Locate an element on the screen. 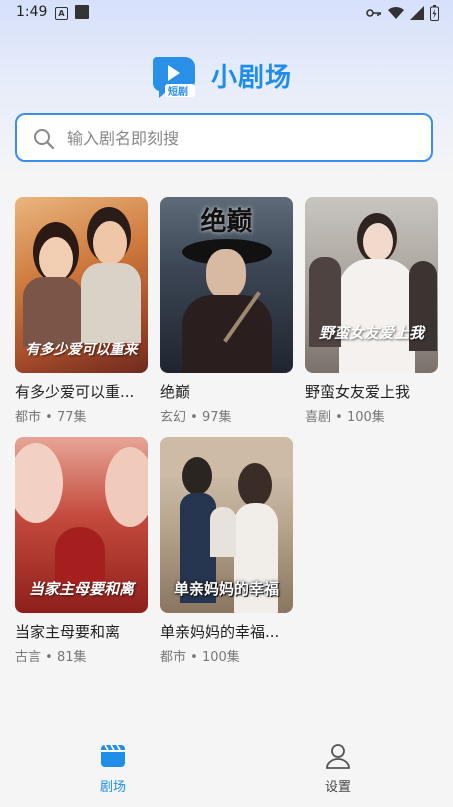 Image resolution: width=453 pixels, height=807 pixels. drama-card: 野蛮女友爱上我 野蛮女友爱上我 喜剧 • 100集 is located at coordinates (371, 311).